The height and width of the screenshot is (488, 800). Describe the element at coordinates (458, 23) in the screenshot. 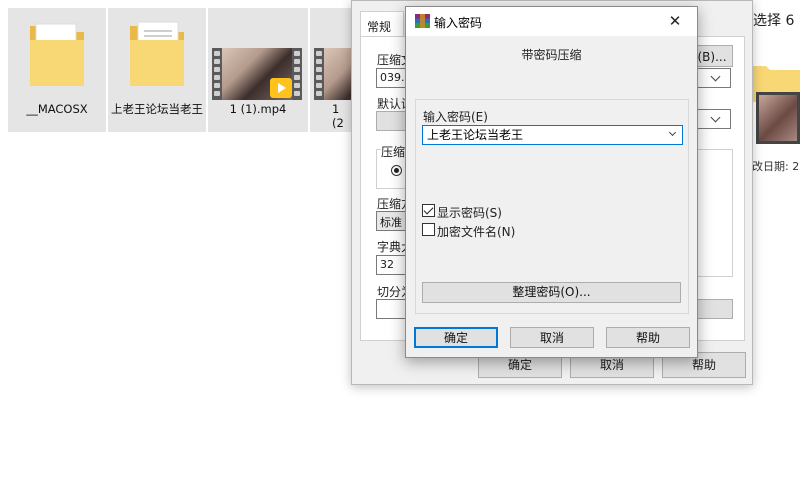

I see `dialog-title: 输入密码` at that location.